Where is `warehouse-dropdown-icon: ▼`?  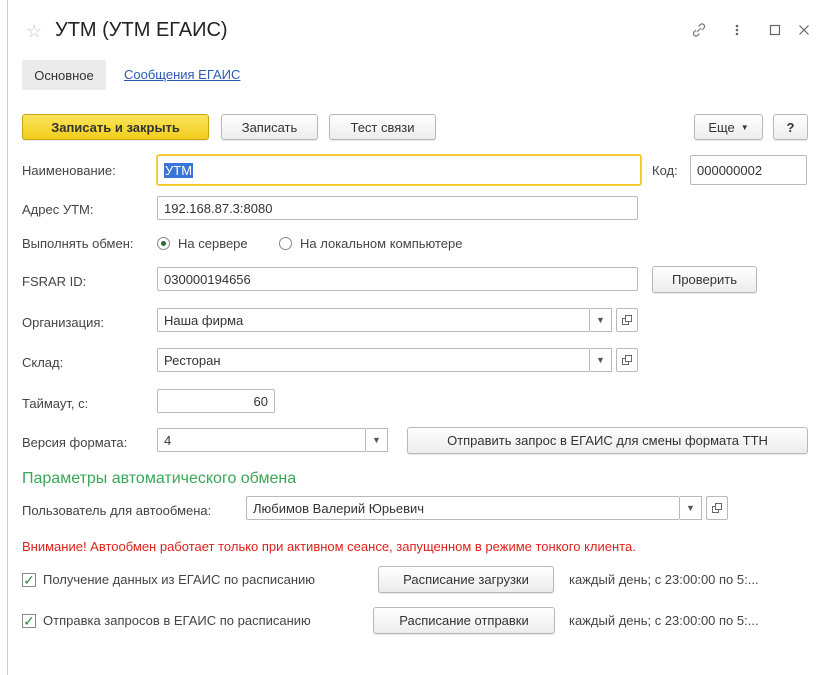
warehouse-dropdown-icon: ▼ is located at coordinates (601, 360).